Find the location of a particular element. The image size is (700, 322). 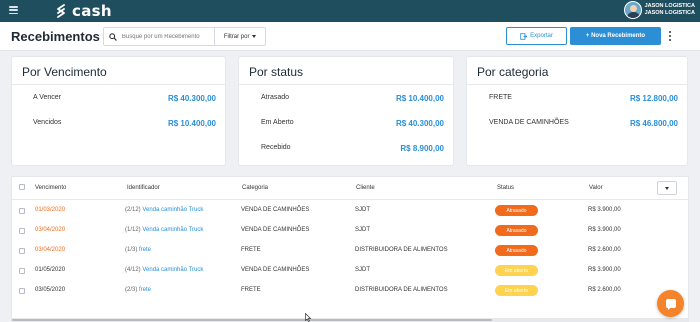

summary-value: R$ 8.900,00 is located at coordinates (422, 148).